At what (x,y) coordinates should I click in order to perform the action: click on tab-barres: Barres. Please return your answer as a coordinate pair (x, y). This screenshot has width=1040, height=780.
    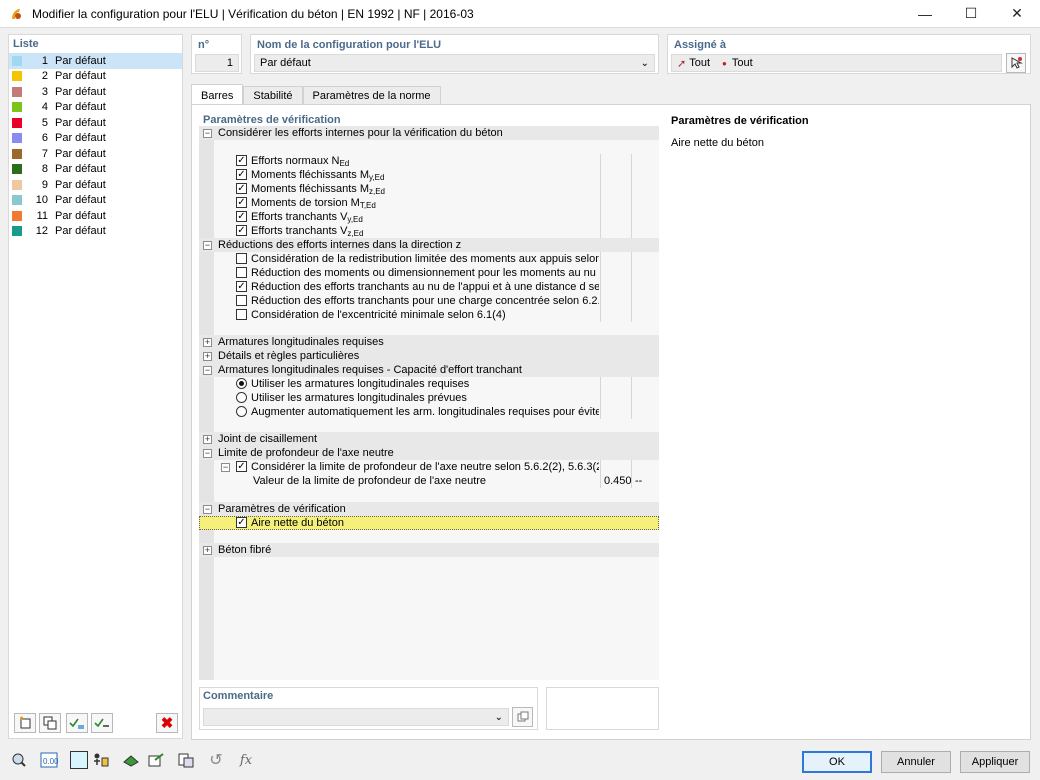
    Looking at the image, I should click on (217, 94).